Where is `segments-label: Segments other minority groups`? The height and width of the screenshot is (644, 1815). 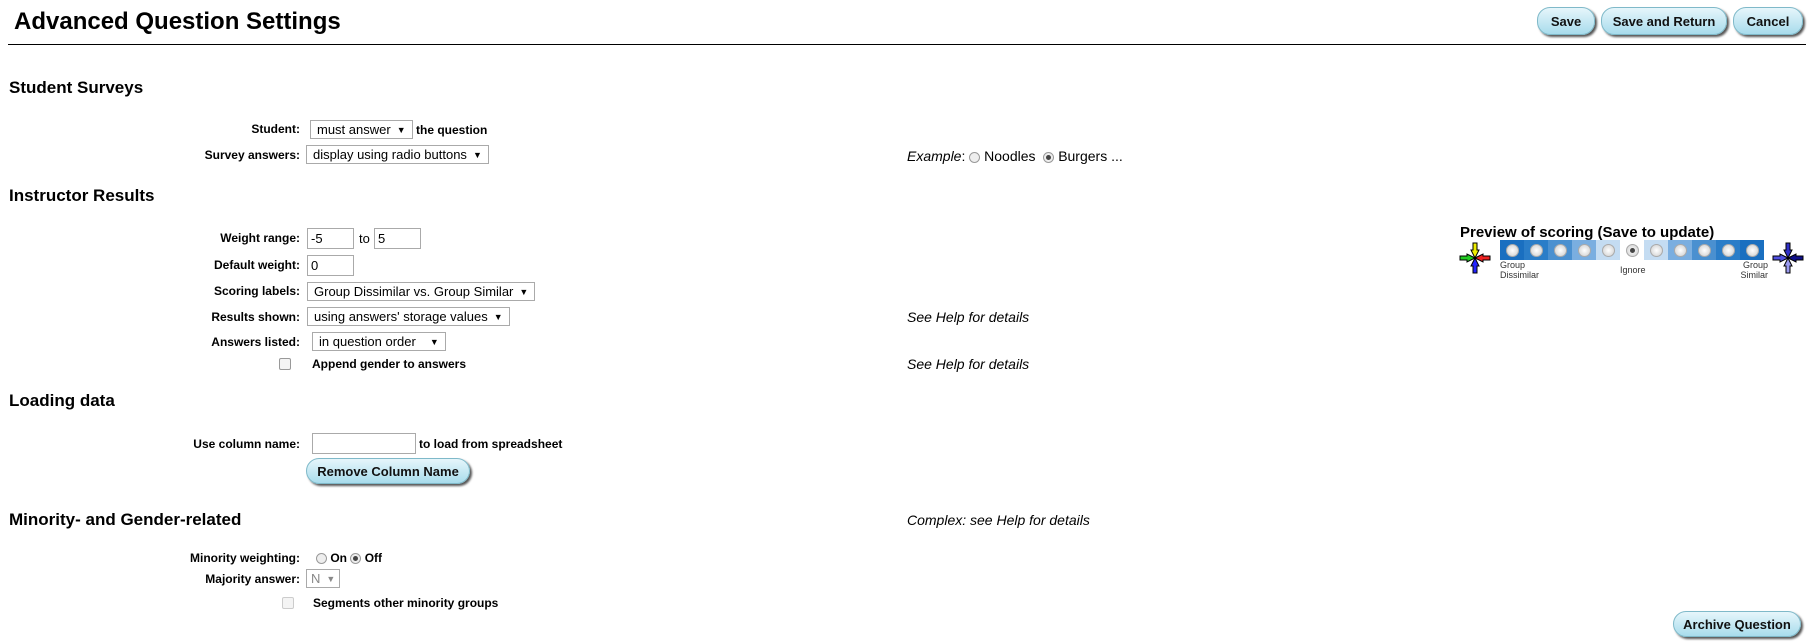
segments-label: Segments other minority groups is located at coordinates (406, 603).